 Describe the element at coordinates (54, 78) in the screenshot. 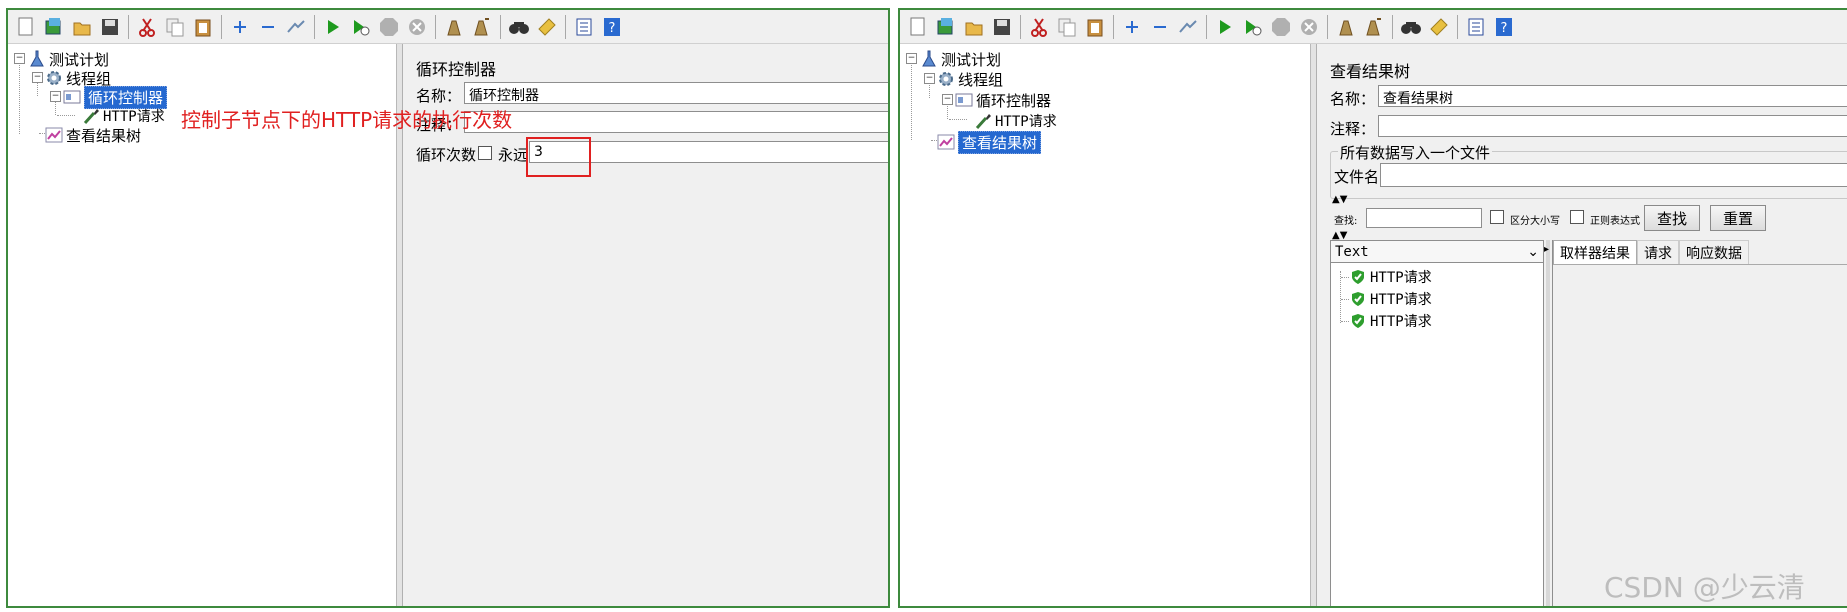

I see `gear-icon` at that location.